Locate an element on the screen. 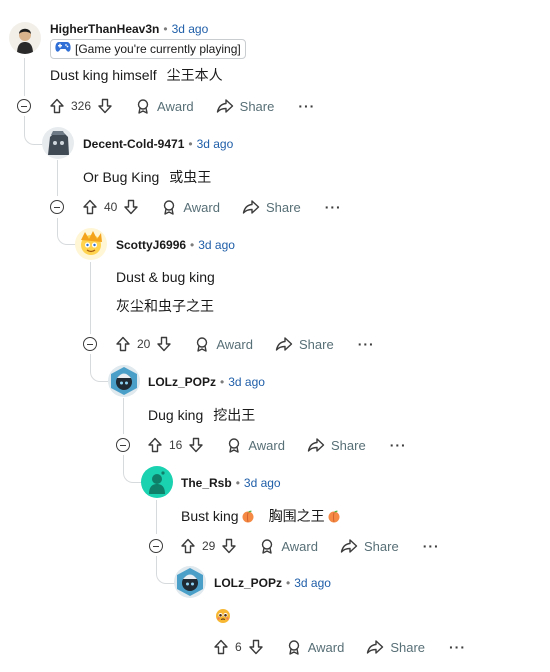  vote-count: 6 is located at coordinates (238, 647).